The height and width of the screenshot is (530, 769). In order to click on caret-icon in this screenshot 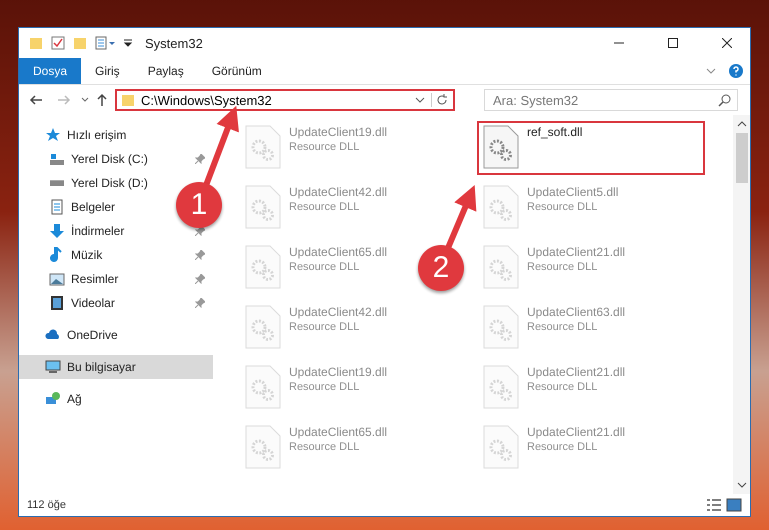, I will do `click(128, 43)`.